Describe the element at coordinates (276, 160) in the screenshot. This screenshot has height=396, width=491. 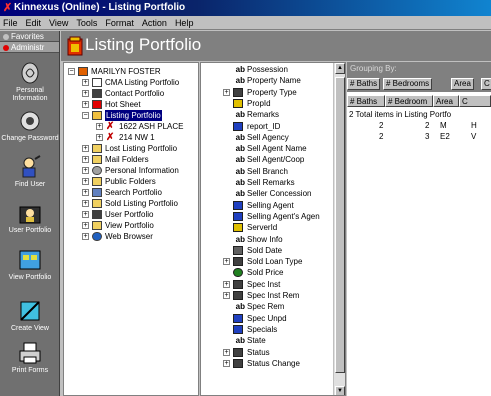
I see `field-label: Sell Agent/Coop` at that location.